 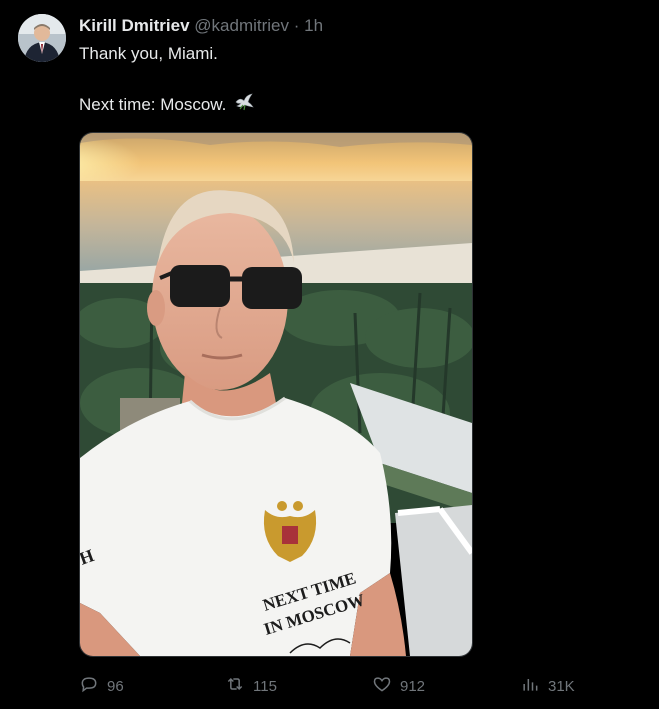 I want to click on tweet-time: 1h, so click(x=313, y=25).